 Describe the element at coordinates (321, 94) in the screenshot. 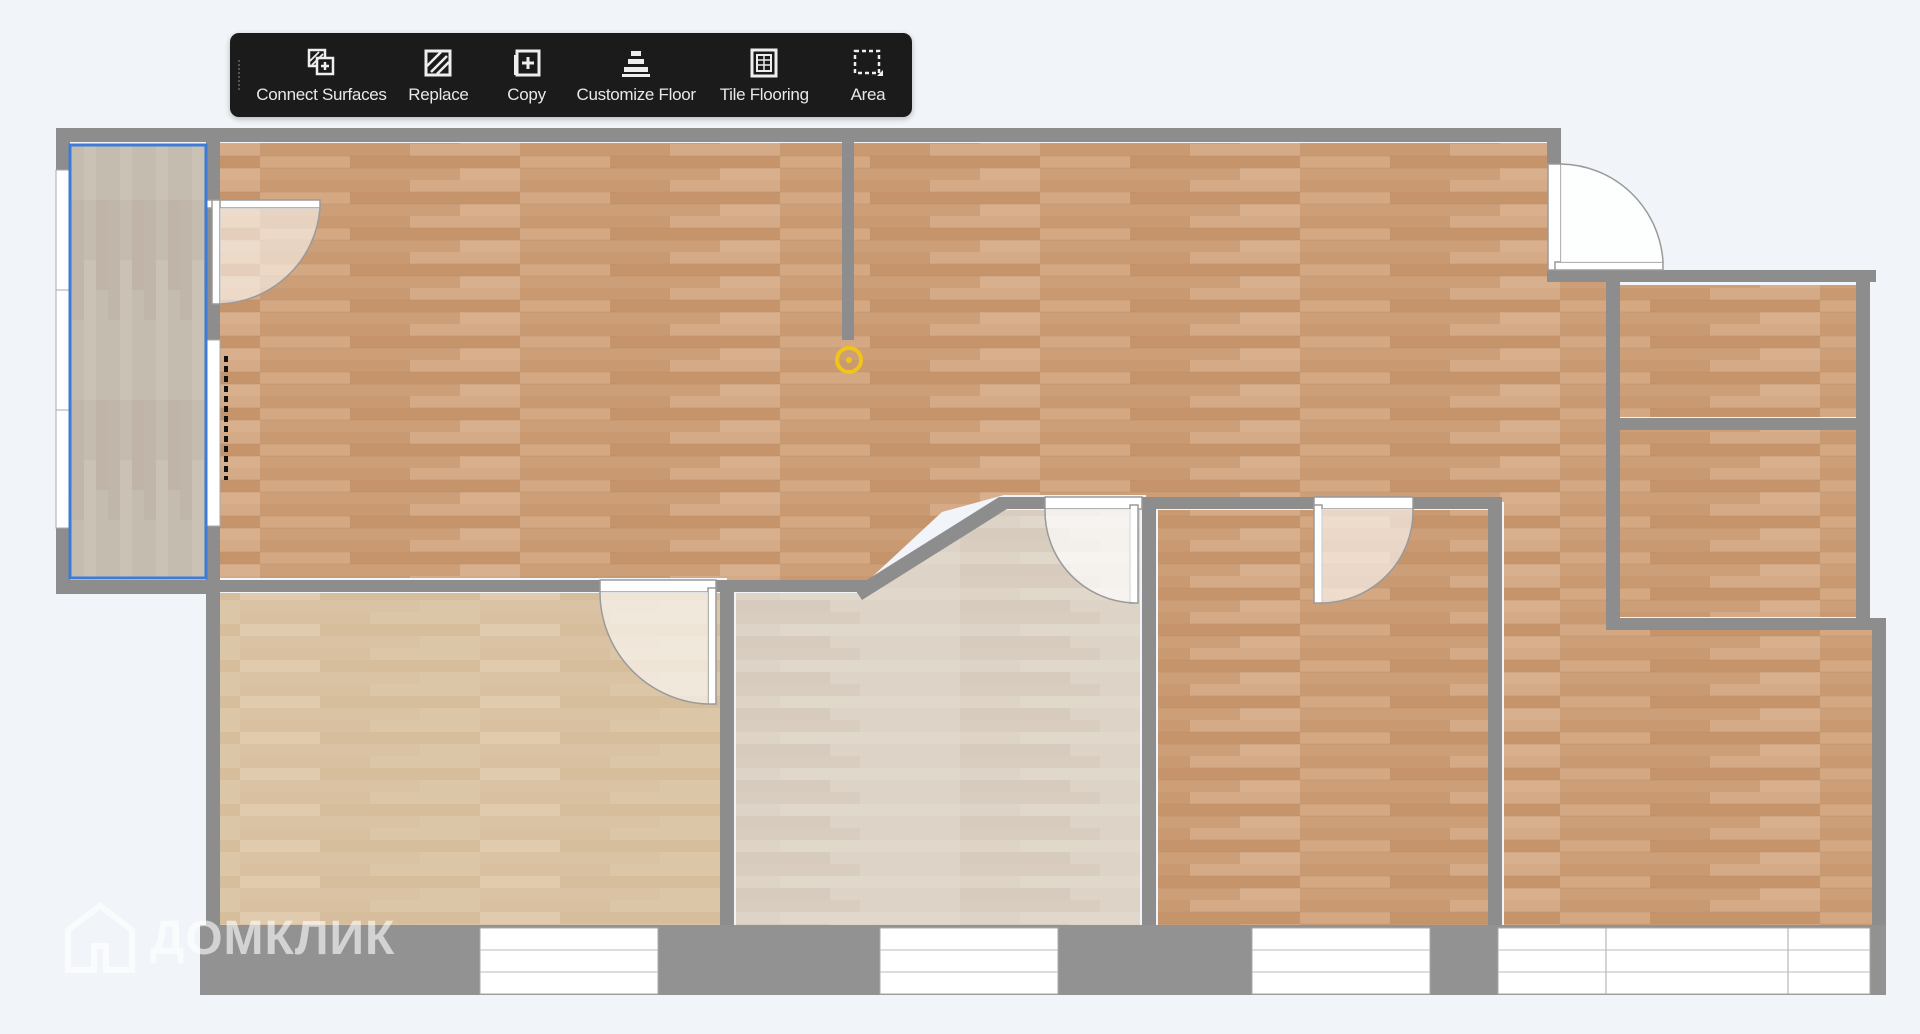

I see `connect-surfaces-label: Connect Surfaces` at that location.